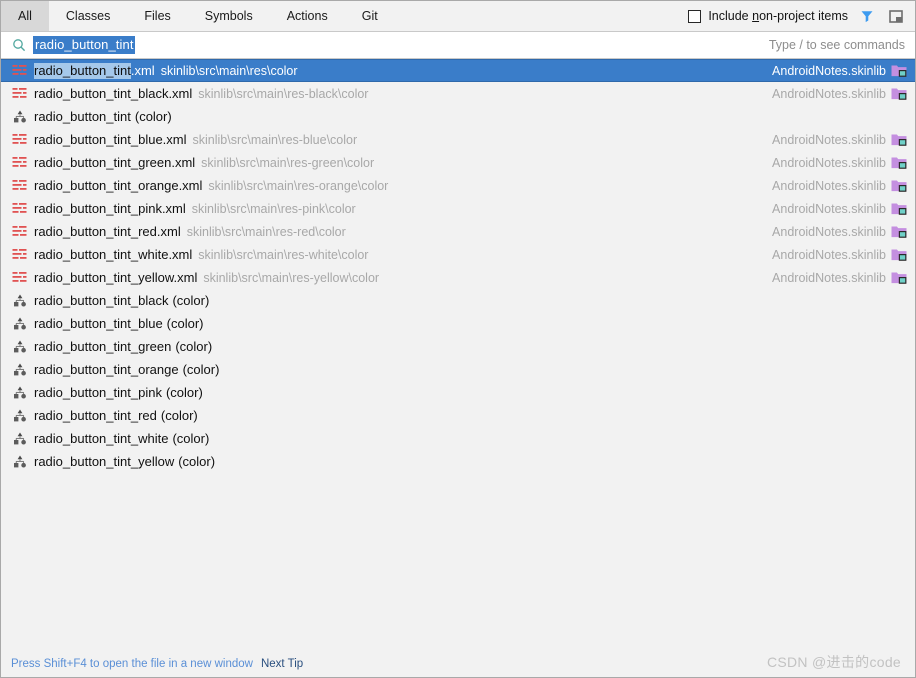 The width and height of the screenshot is (916, 678). I want to click on next-tip-link: Next Tip, so click(282, 664).